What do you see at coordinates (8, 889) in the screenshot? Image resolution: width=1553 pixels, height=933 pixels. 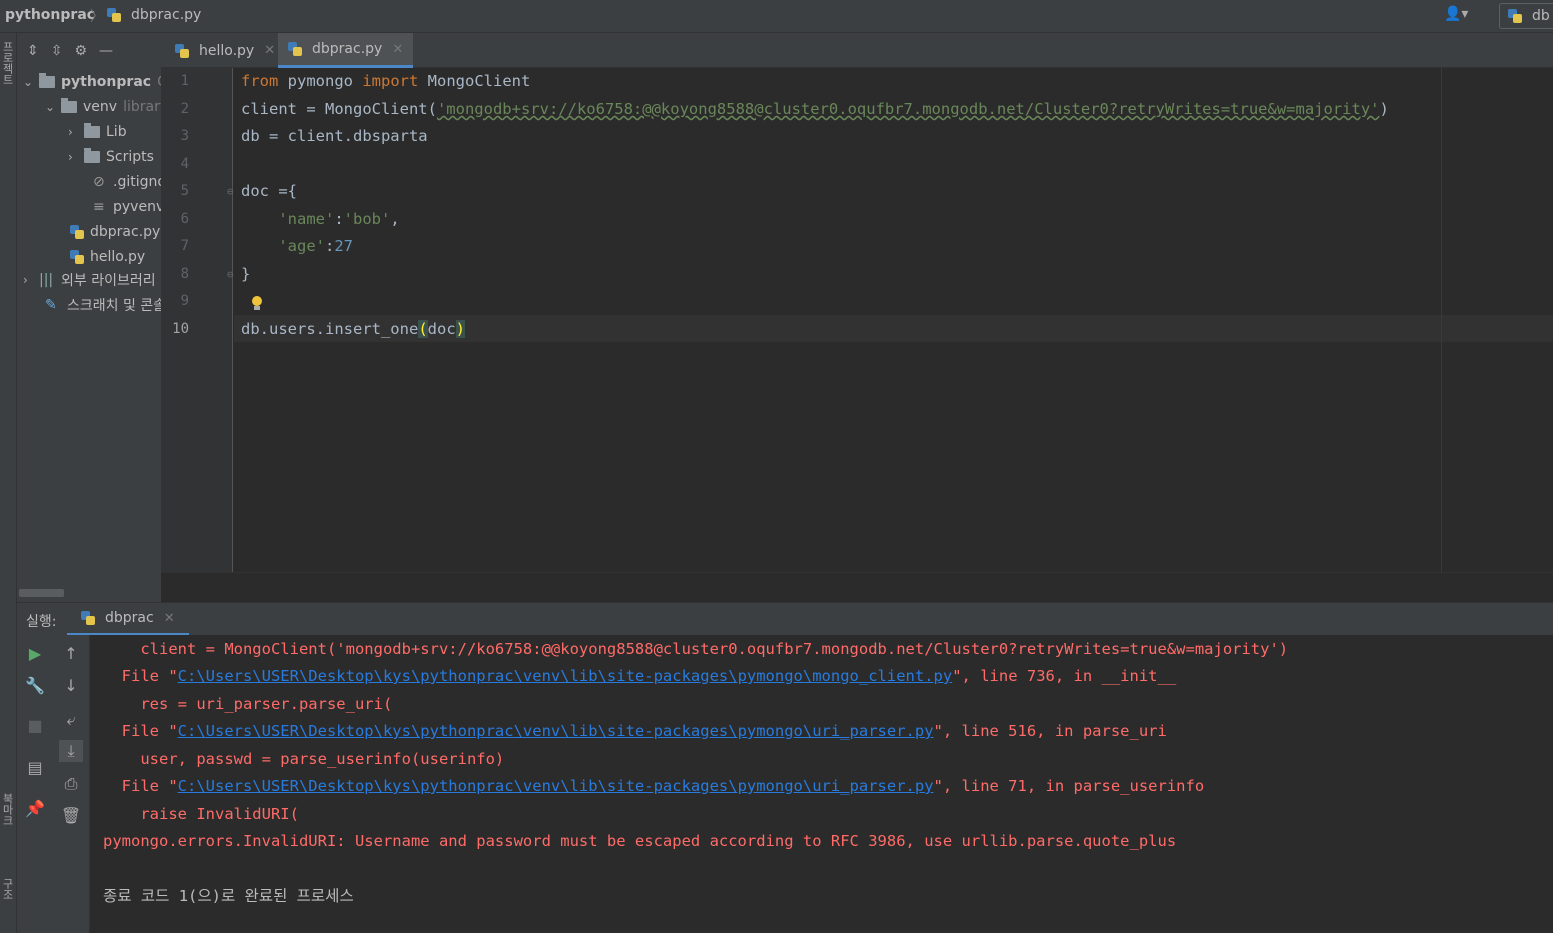 I see `structure-tool-window-button: 구조` at bounding box center [8, 889].